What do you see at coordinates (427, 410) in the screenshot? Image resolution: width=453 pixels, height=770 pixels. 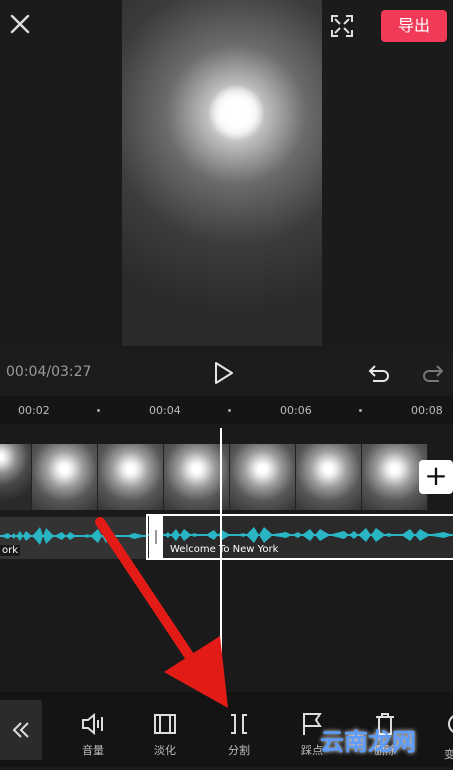 I see `ruler-tick: 00:08` at bounding box center [427, 410].